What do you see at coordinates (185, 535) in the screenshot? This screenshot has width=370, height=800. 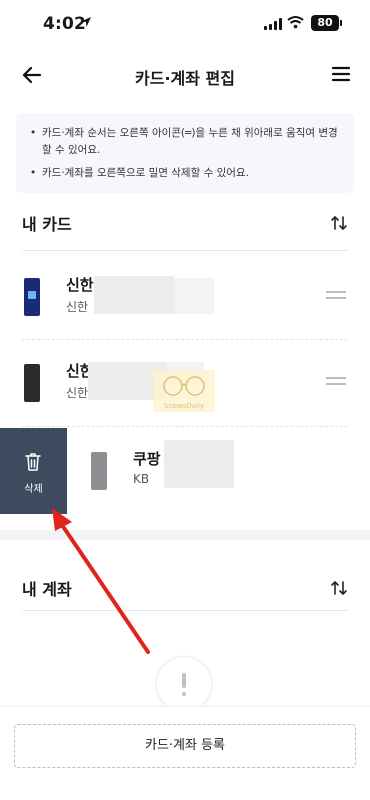 I see `section-separator` at bounding box center [185, 535].